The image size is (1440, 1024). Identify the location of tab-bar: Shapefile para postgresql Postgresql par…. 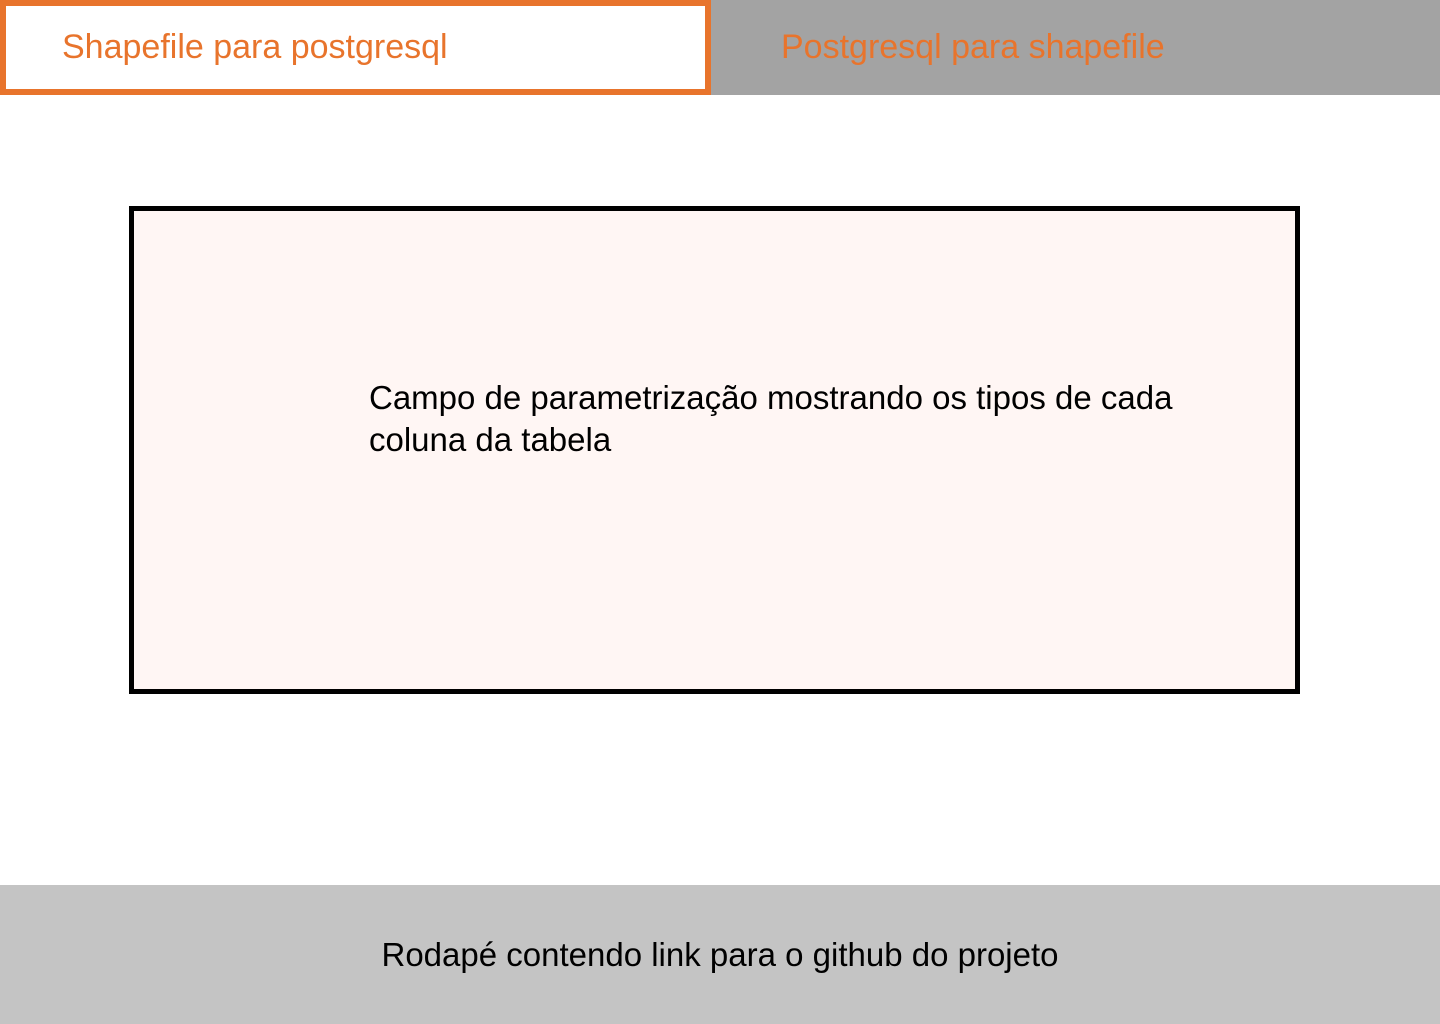
(720, 47).